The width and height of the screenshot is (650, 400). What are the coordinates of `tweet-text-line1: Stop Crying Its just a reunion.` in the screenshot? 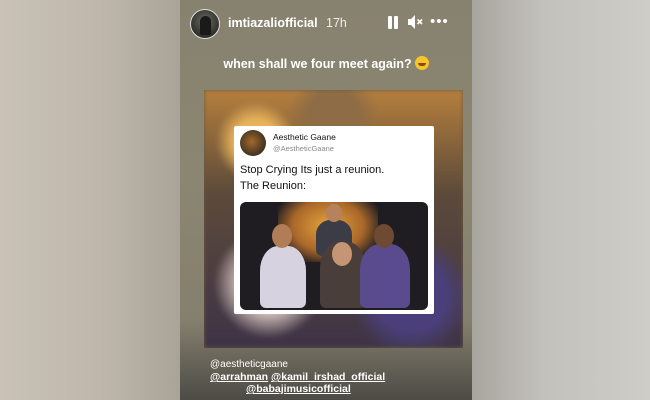 It's located at (312, 170).